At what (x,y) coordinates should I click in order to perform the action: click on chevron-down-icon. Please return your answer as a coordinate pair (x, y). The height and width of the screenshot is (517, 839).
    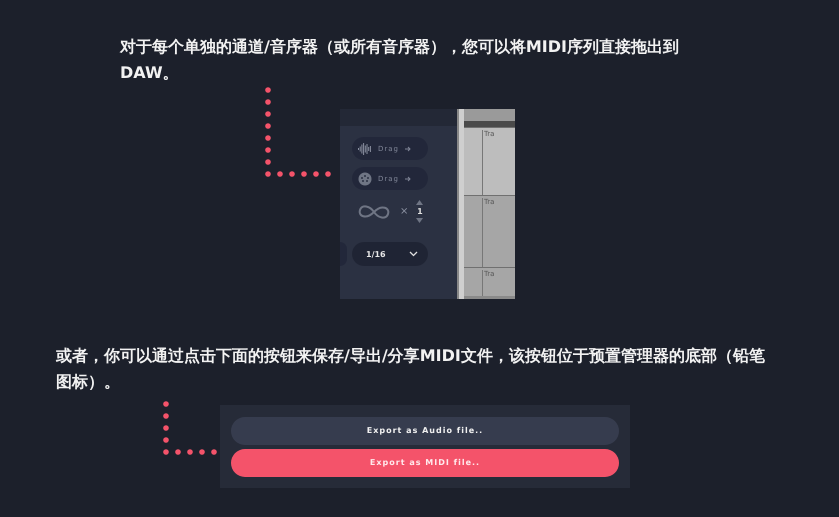
    Looking at the image, I should click on (413, 254).